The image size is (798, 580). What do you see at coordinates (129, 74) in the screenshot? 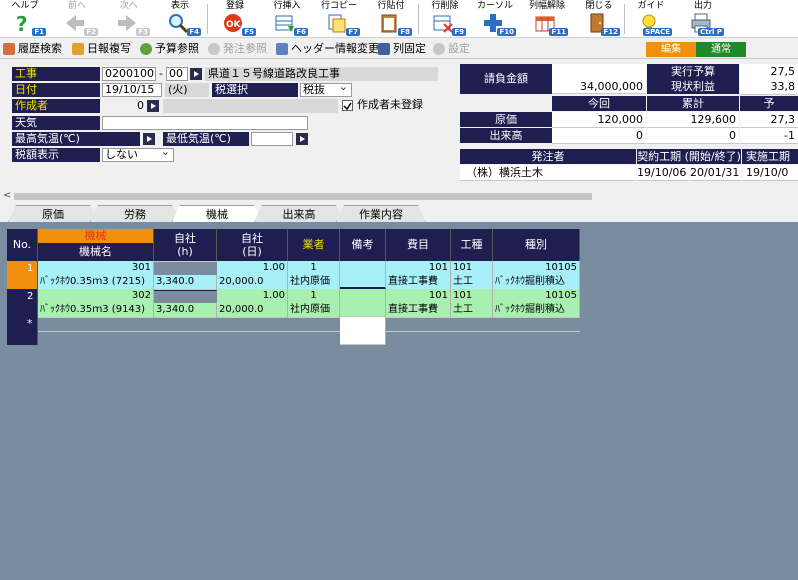
I see `koji-code-input: 02001001` at bounding box center [129, 74].